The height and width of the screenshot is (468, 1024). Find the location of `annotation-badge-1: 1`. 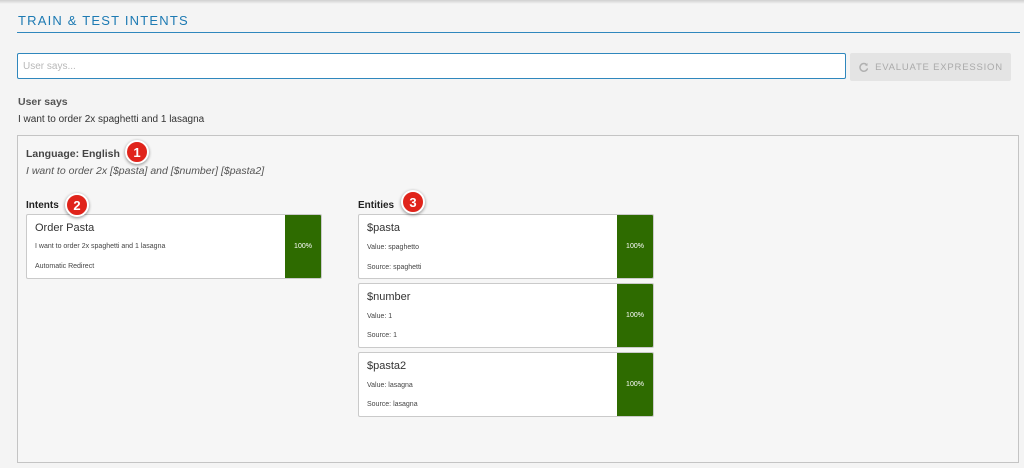

annotation-badge-1: 1 is located at coordinates (137, 152).